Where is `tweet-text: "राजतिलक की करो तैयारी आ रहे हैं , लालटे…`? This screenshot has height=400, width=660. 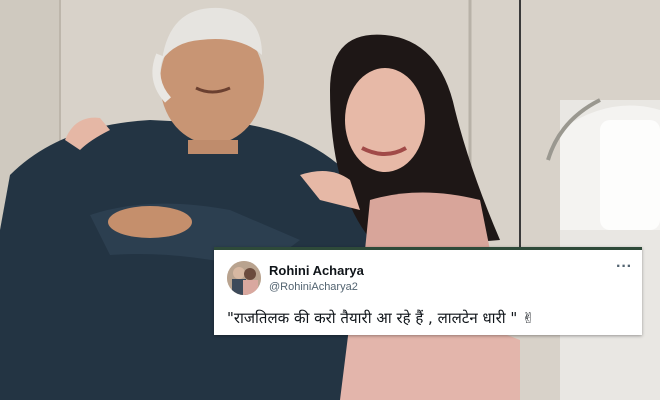 tweet-text: "राजतिलक की करो तैयारी आ रहे हैं , लालटे… is located at coordinates (372, 318).